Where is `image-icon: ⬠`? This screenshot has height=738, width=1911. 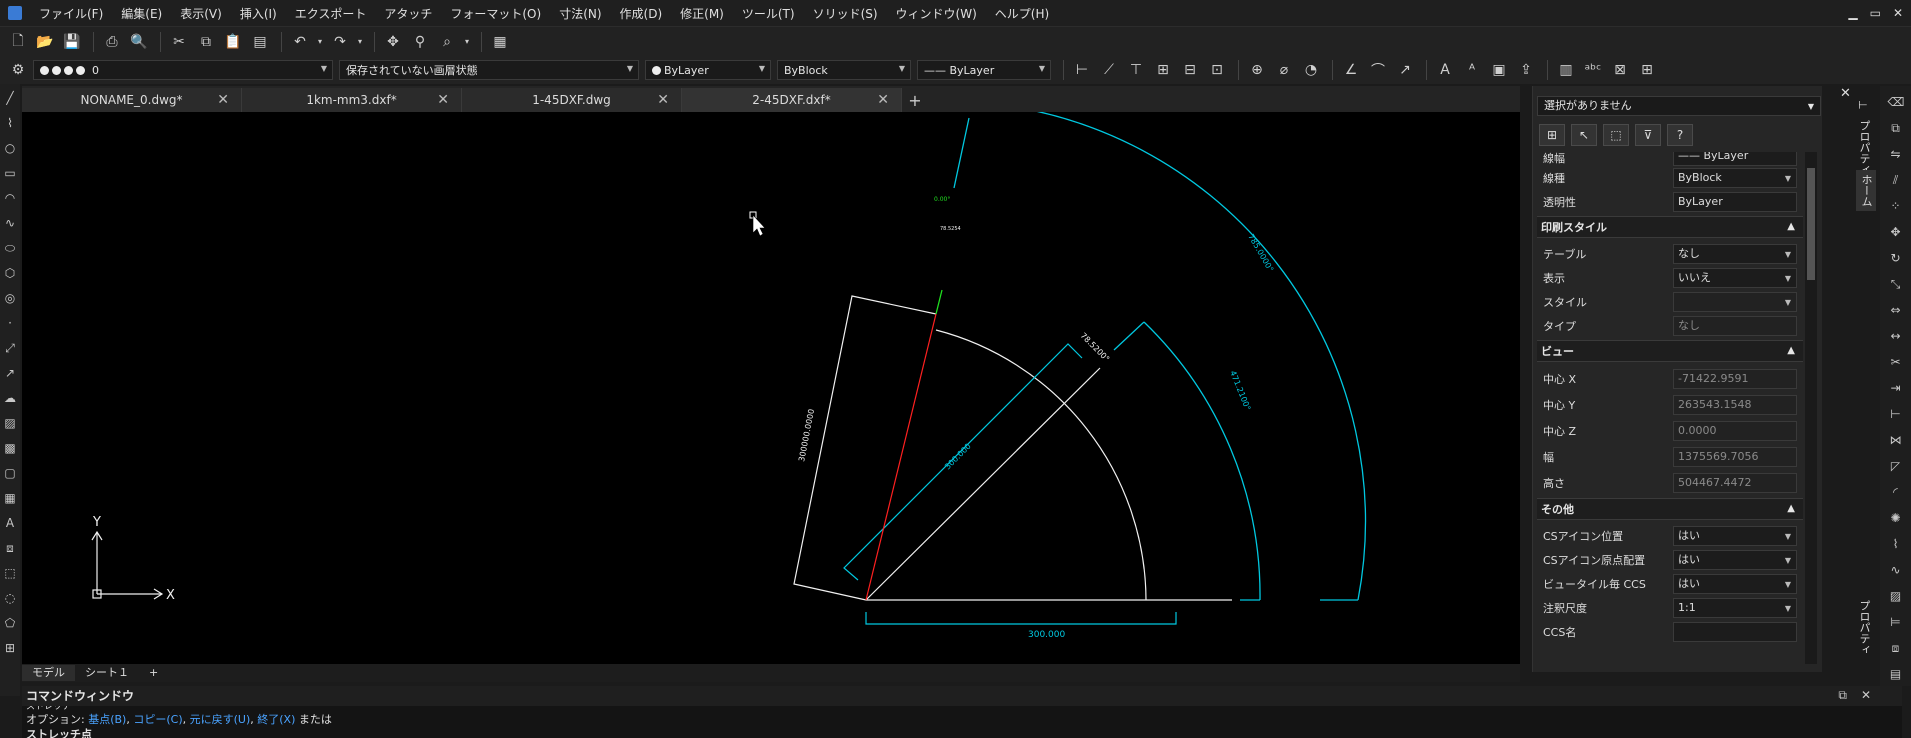
image-icon: ⬠ is located at coordinates (10, 623).